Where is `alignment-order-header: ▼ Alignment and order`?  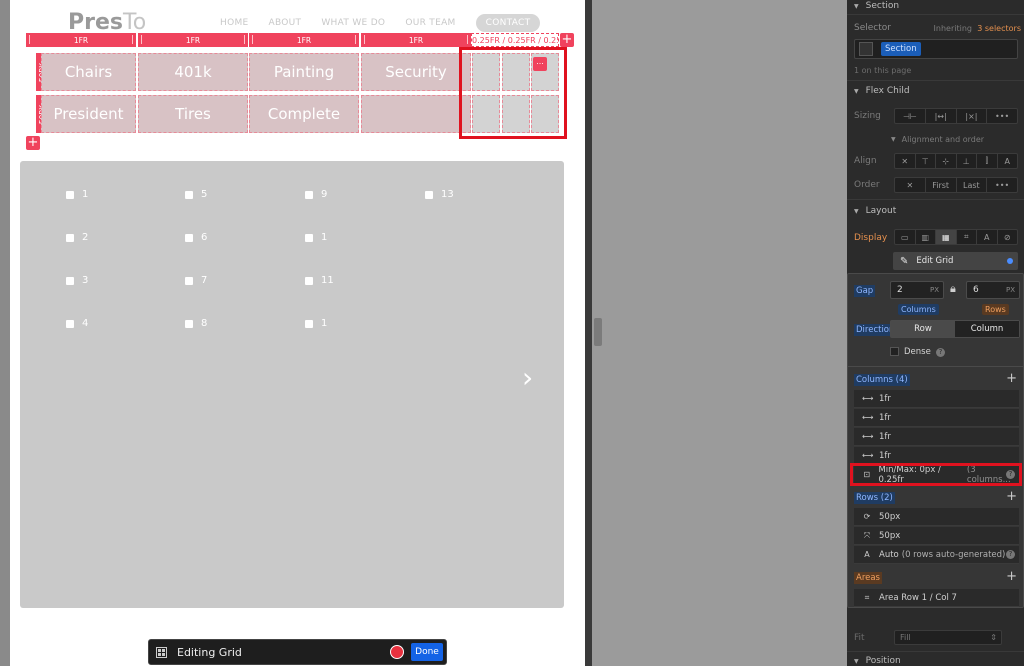
alignment-order-header: ▼ Alignment and order is located at coordinates (935, 139).